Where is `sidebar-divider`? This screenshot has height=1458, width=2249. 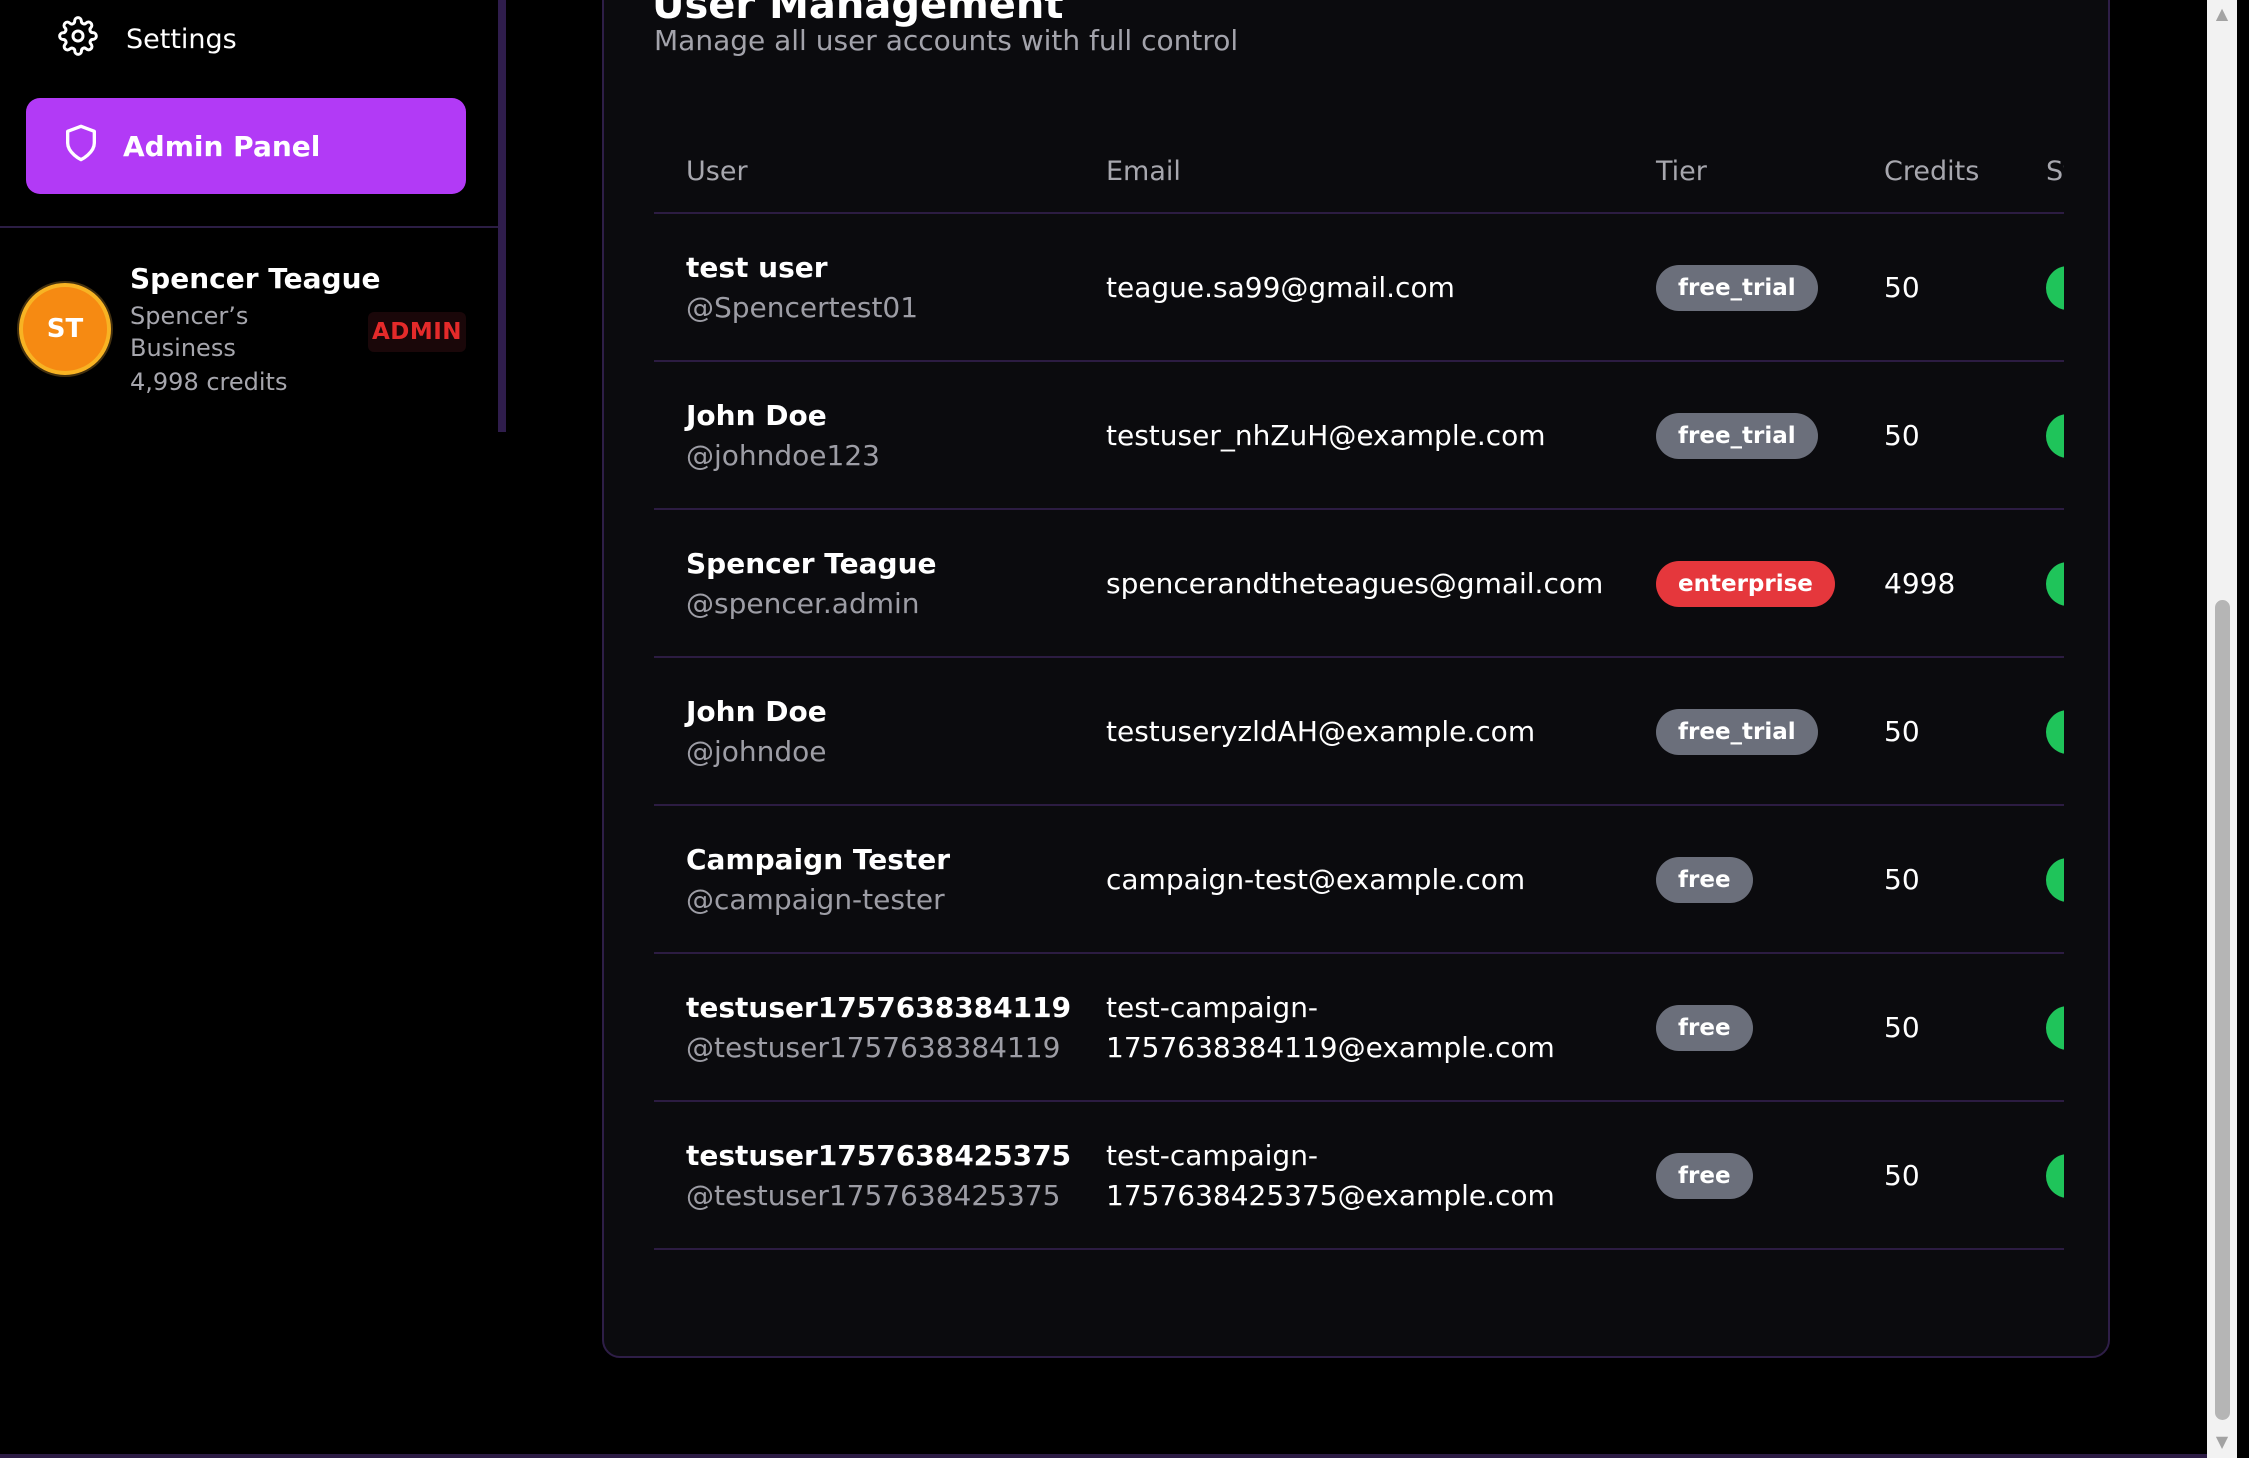 sidebar-divider is located at coordinates (249, 227).